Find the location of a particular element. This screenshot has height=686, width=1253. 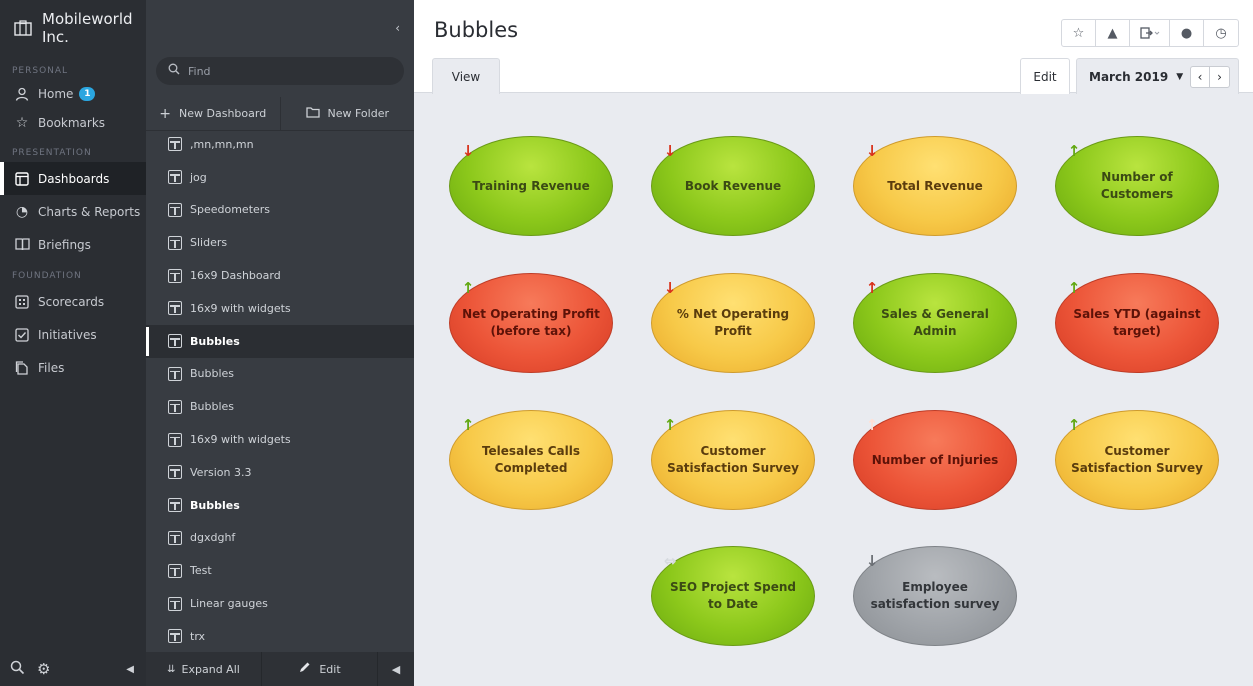

gear-icon: ⚙ is located at coordinates (43, 669).